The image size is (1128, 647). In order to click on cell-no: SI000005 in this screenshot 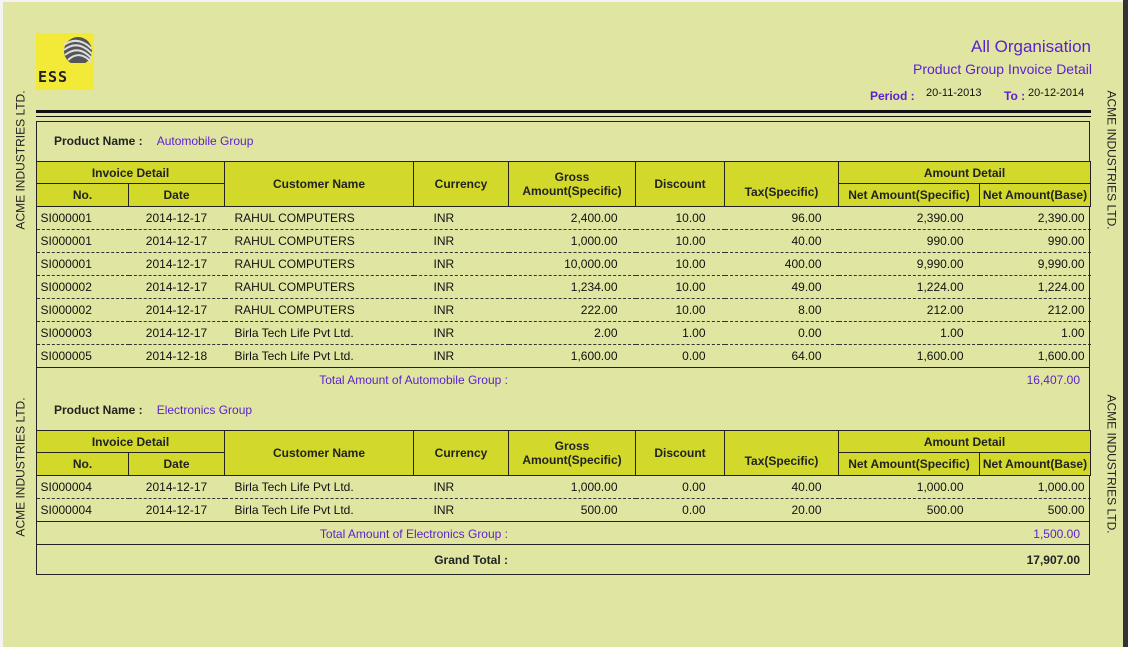, I will do `click(66, 356)`.